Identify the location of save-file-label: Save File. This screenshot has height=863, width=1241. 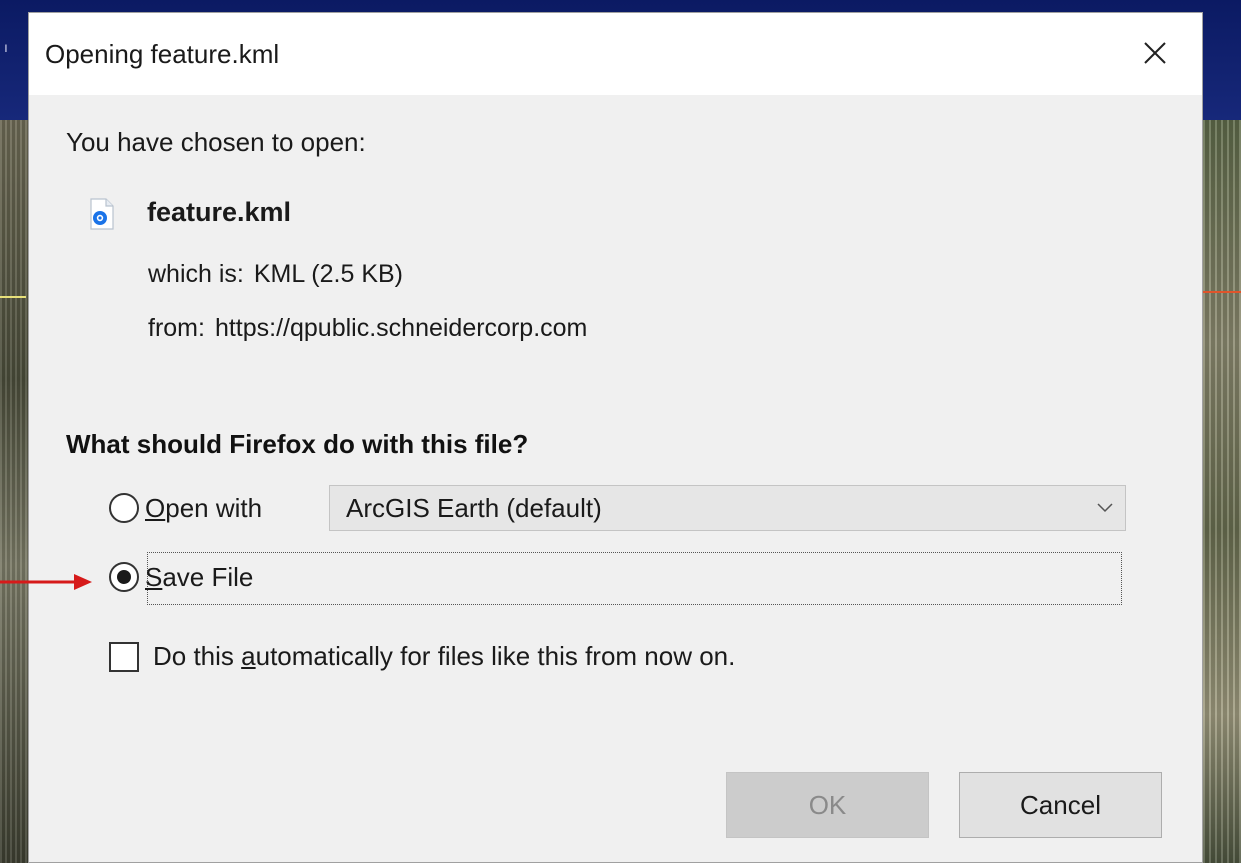
(199, 576).